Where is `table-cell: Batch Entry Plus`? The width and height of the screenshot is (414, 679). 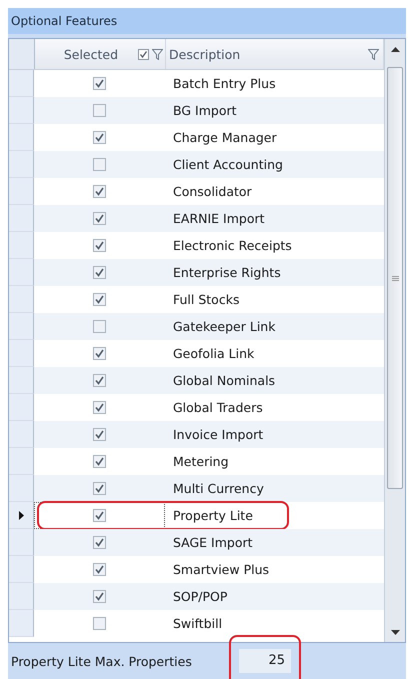
table-cell: Batch Entry Plus is located at coordinates (224, 83).